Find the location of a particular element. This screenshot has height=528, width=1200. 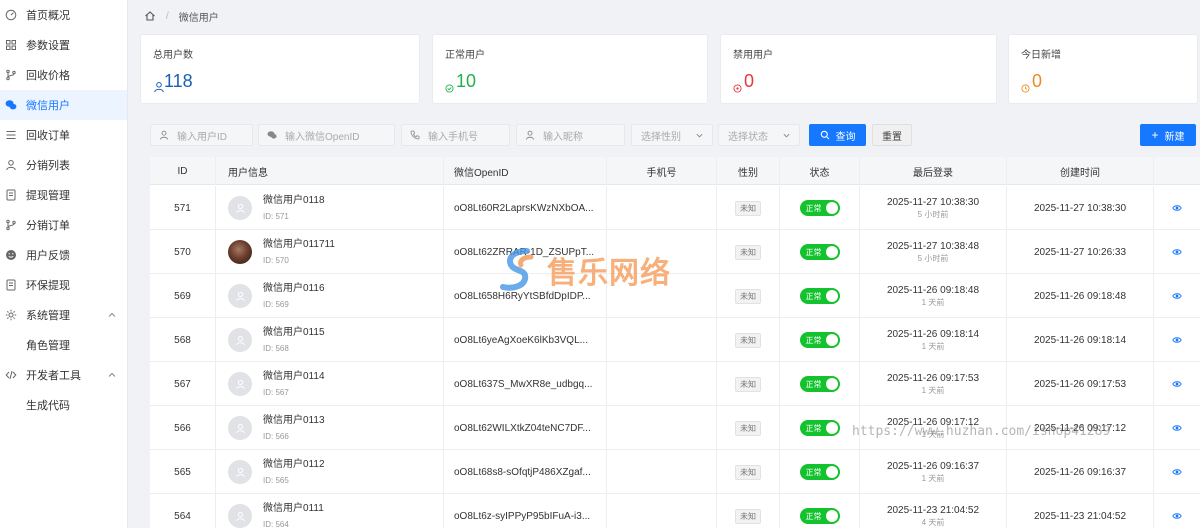

reset-button: 重置 is located at coordinates (892, 135).